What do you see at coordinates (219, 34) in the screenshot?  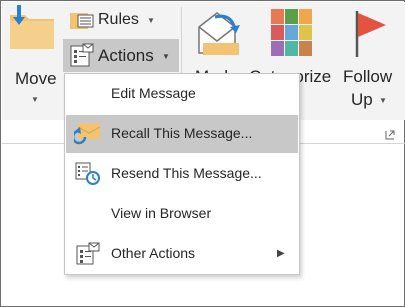 I see `mark-unread-envelope-icon` at bounding box center [219, 34].